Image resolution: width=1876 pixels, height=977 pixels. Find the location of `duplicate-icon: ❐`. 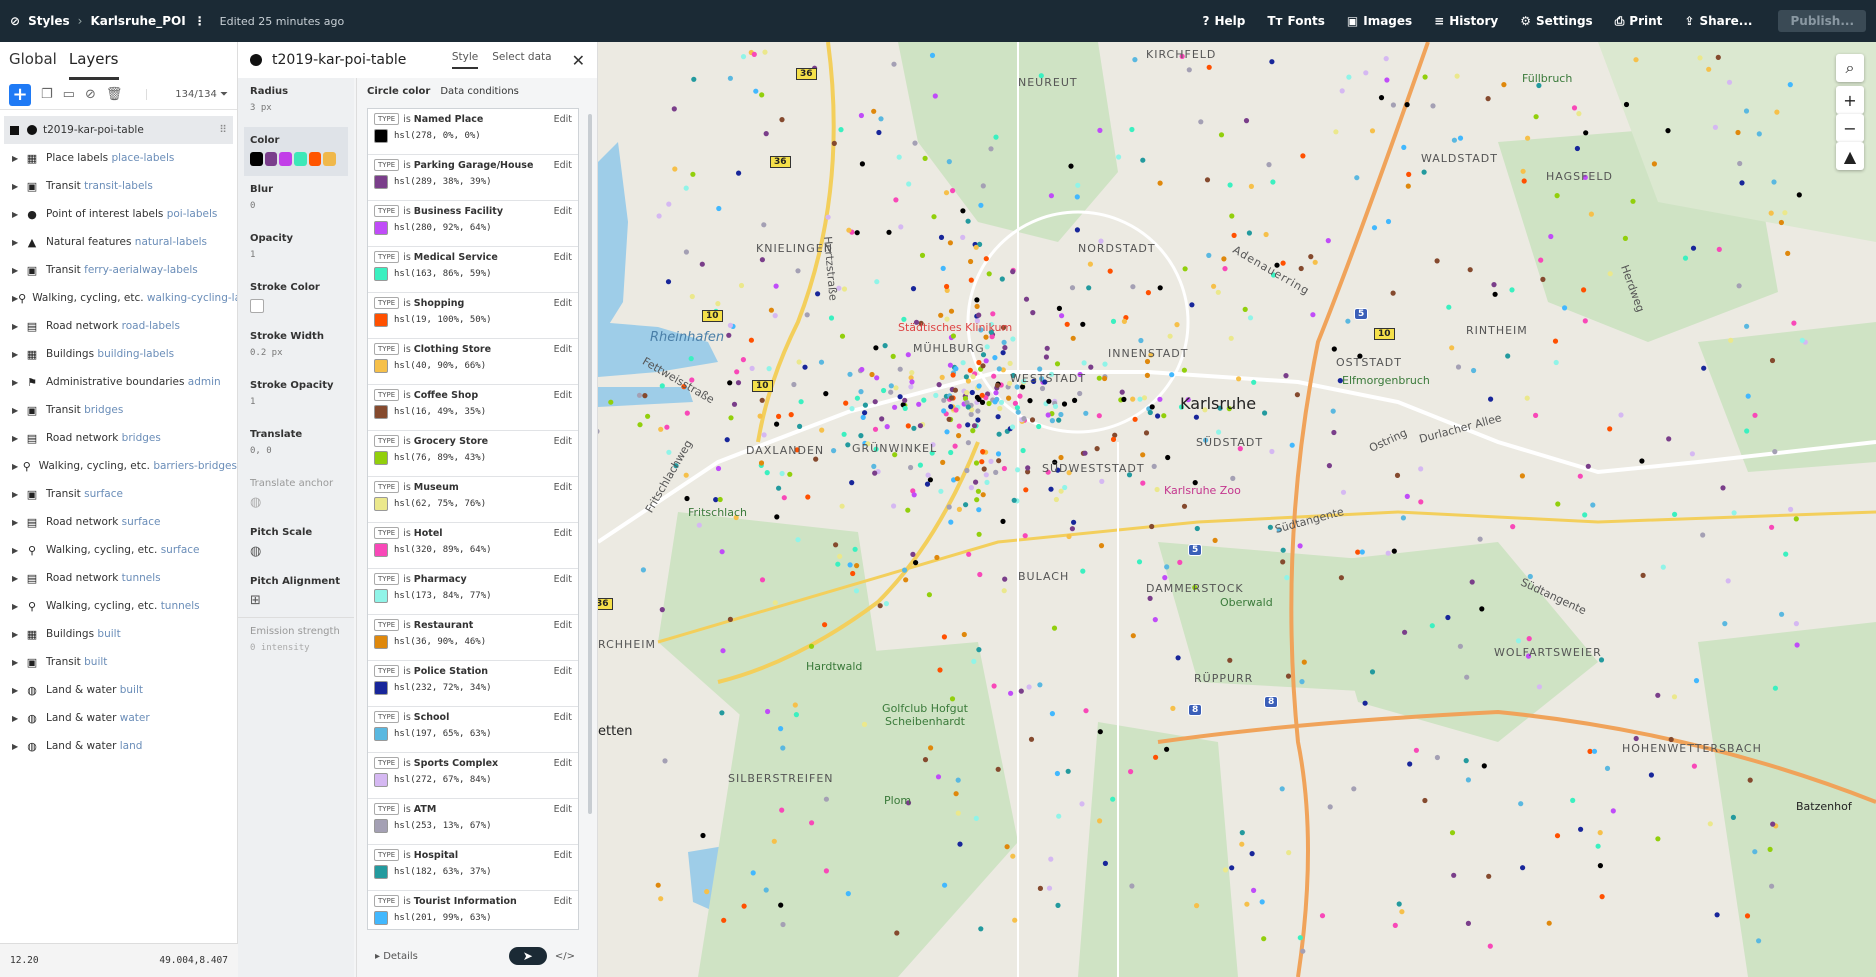

duplicate-icon: ❐ is located at coordinates (47, 94).